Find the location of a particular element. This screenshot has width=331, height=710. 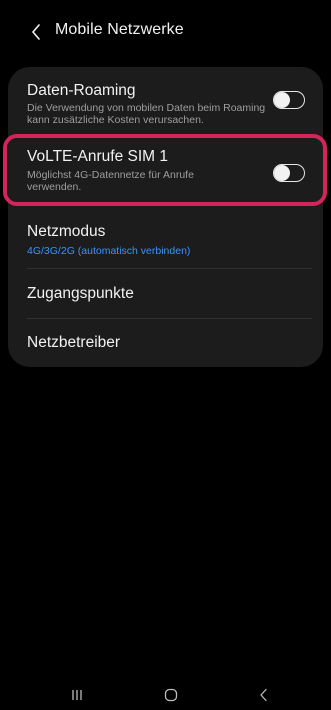

back-button is located at coordinates (36, 32).